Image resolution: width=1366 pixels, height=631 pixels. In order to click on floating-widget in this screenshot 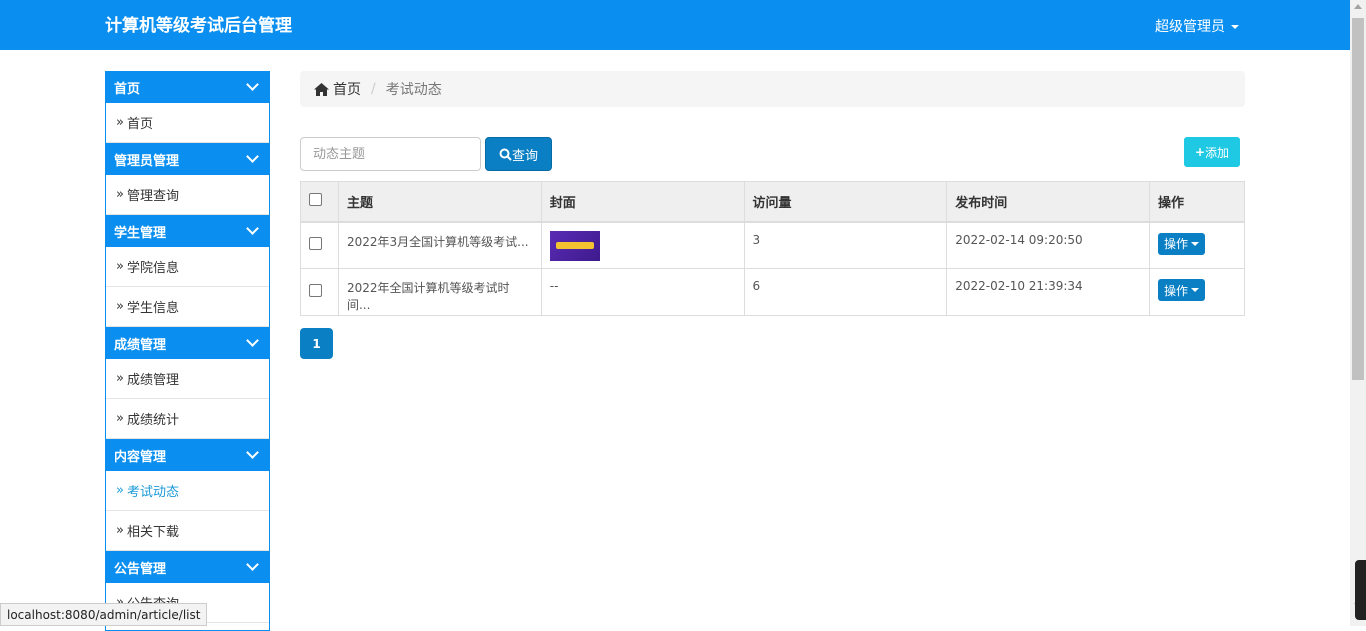, I will do `click(1360, 590)`.